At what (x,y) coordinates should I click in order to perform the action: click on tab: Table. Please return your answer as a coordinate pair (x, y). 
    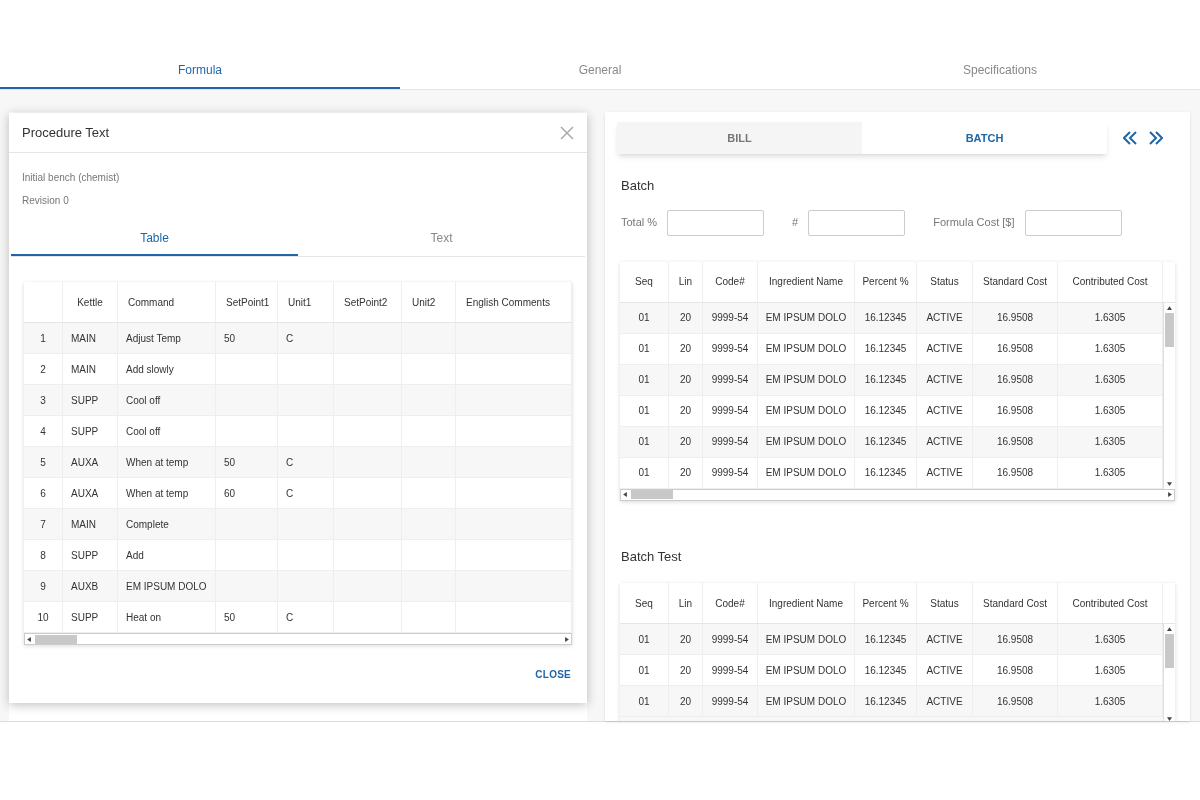
    Looking at the image, I should click on (154, 239).